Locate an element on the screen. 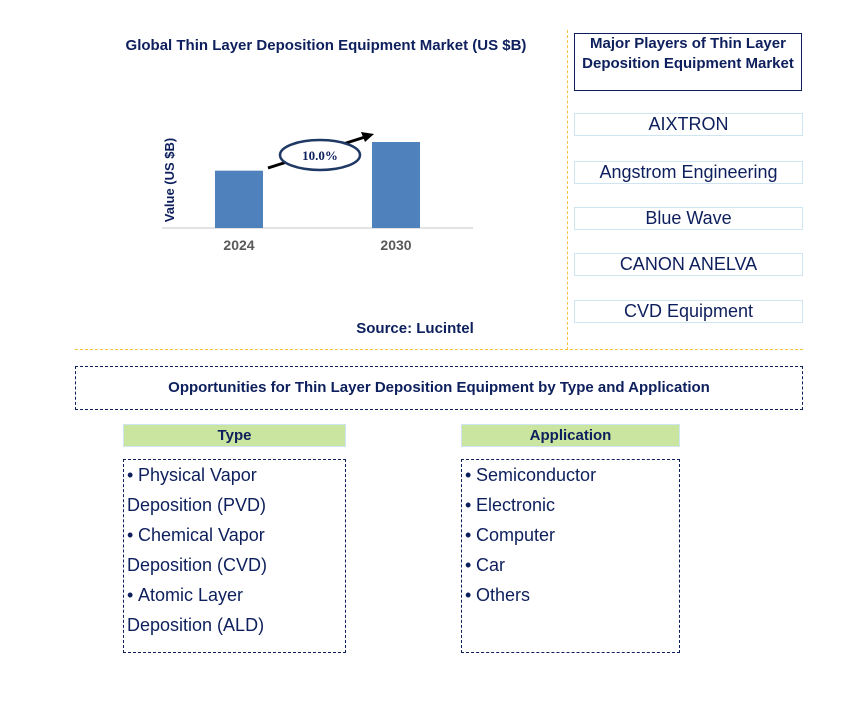  type-item: Deposition (ALD) is located at coordinates (234, 625).